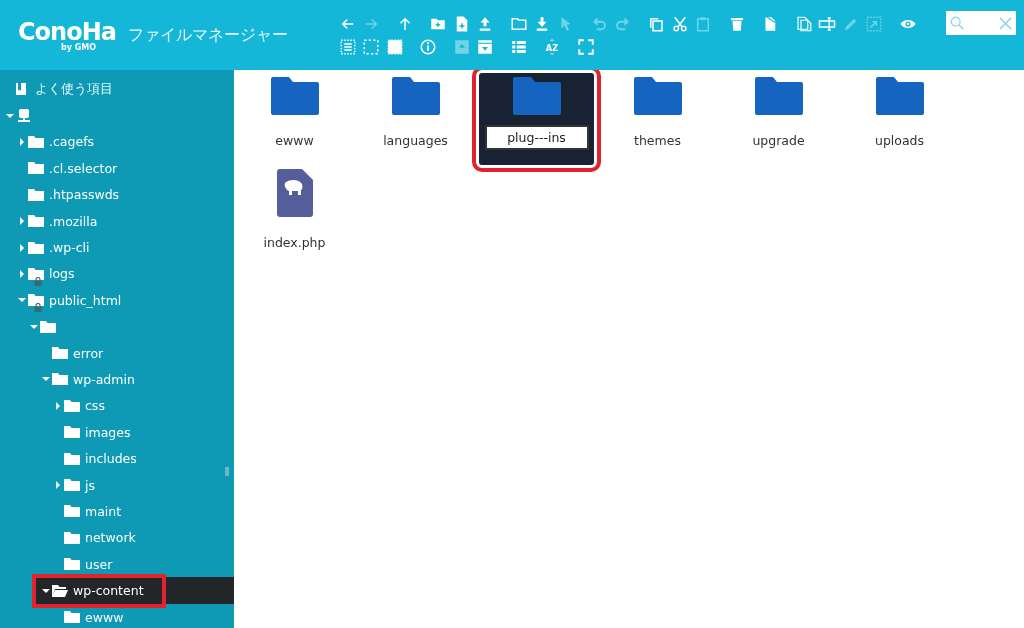 The height and width of the screenshot is (628, 1024). Describe the element at coordinates (104, 617) in the screenshot. I see `folder-name: ewww` at that location.